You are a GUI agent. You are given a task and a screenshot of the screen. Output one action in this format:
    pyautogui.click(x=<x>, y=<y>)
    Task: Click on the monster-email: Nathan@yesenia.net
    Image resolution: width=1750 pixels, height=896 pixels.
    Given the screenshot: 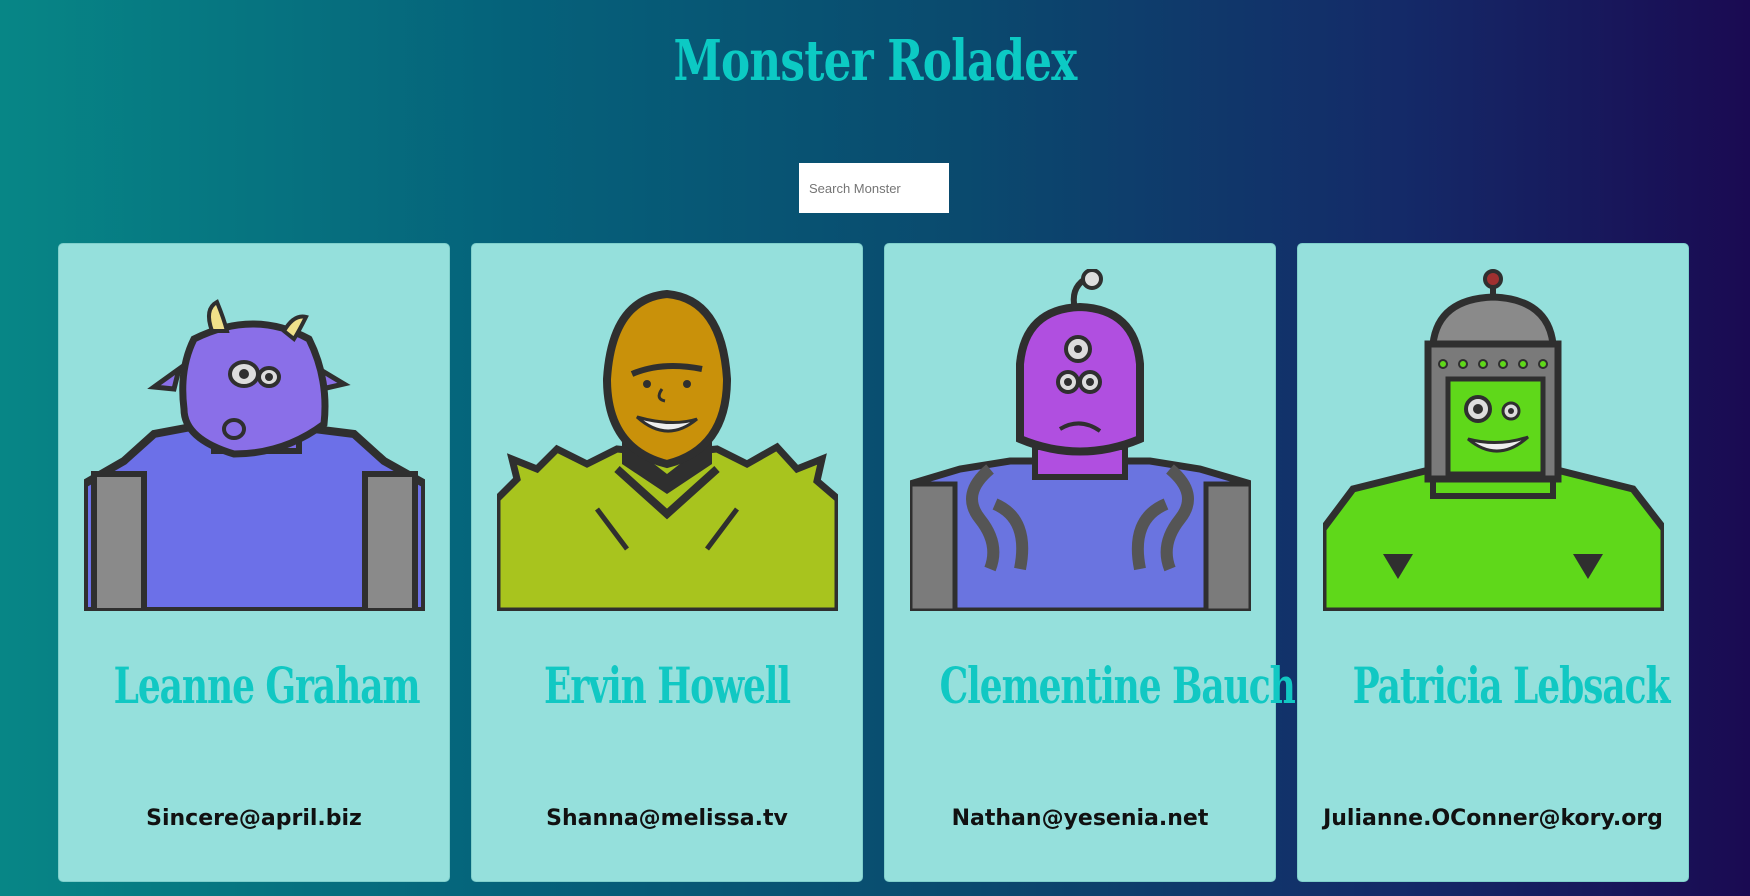 What is the action you would take?
    pyautogui.click(x=1080, y=818)
    